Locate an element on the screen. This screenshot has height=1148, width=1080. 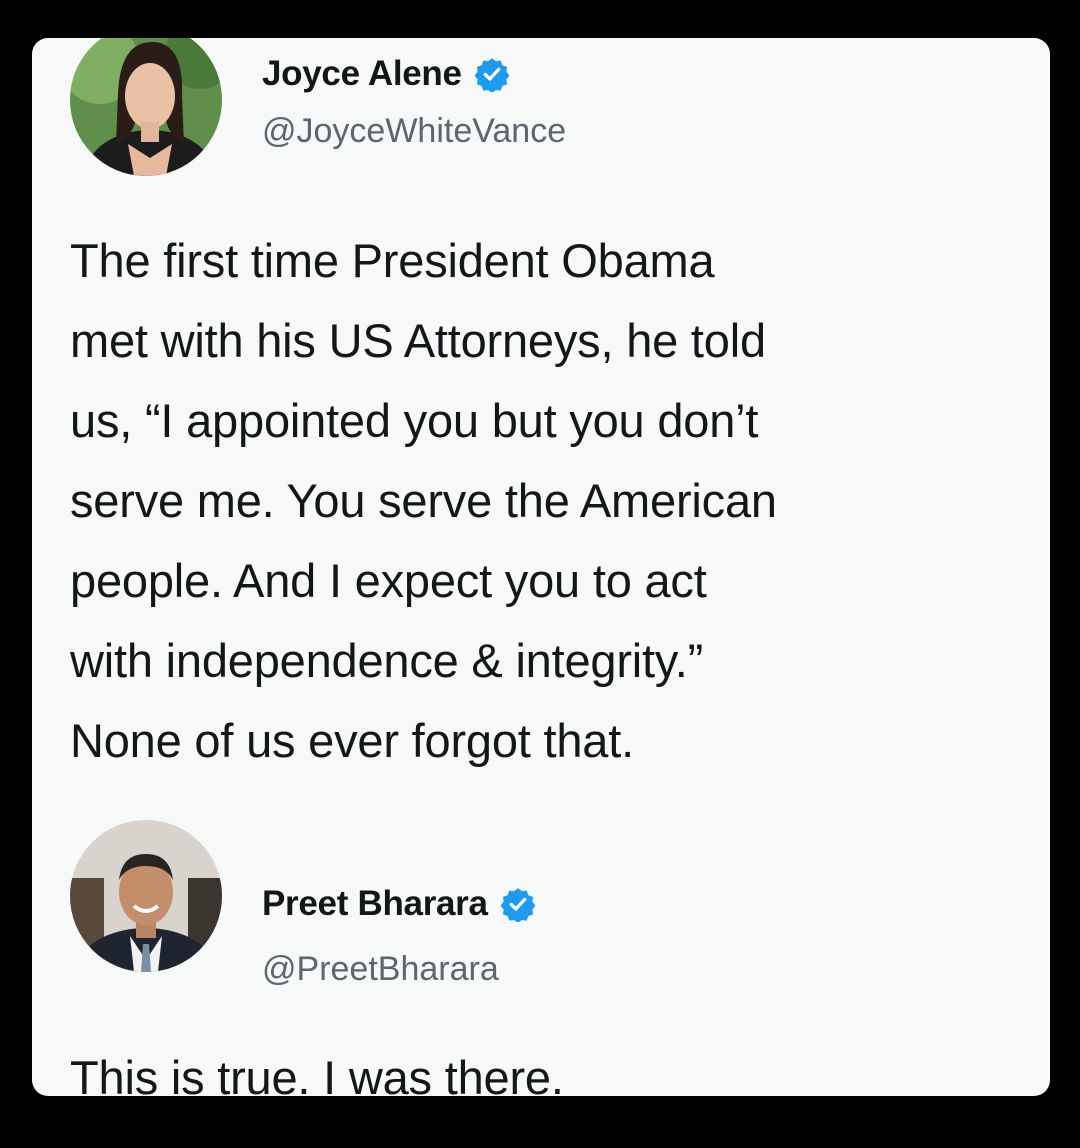
man-portrait-icon is located at coordinates (146, 896).